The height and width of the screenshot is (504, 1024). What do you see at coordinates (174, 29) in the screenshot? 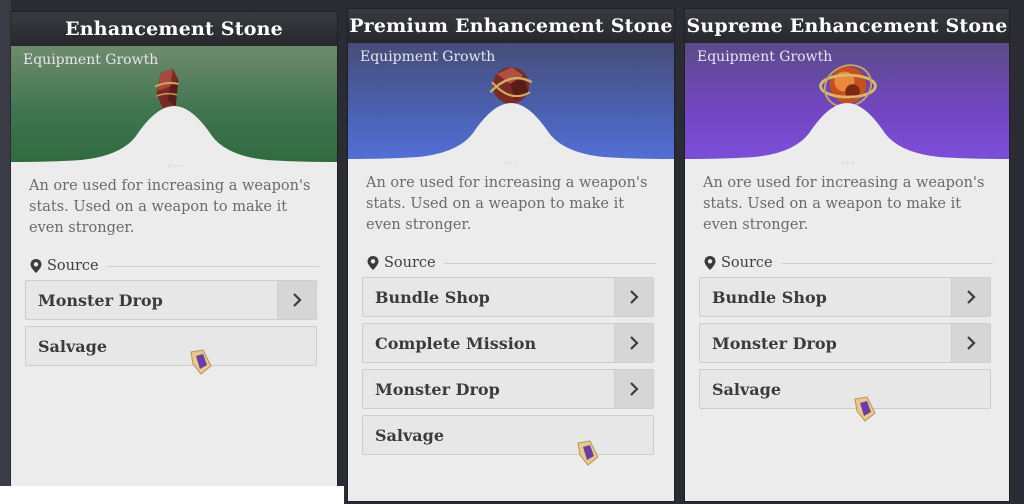
I see `card-title: Enhancement Stone` at bounding box center [174, 29].